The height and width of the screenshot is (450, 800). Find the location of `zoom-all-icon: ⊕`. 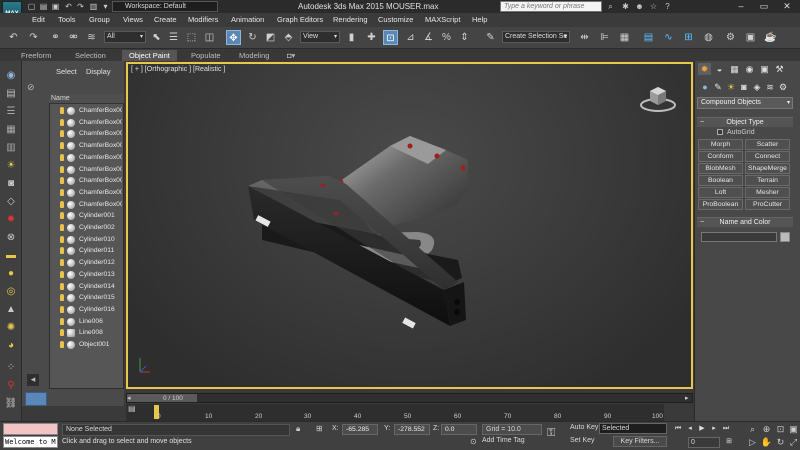

zoom-all-icon: ⊕ is located at coordinates (766, 429).